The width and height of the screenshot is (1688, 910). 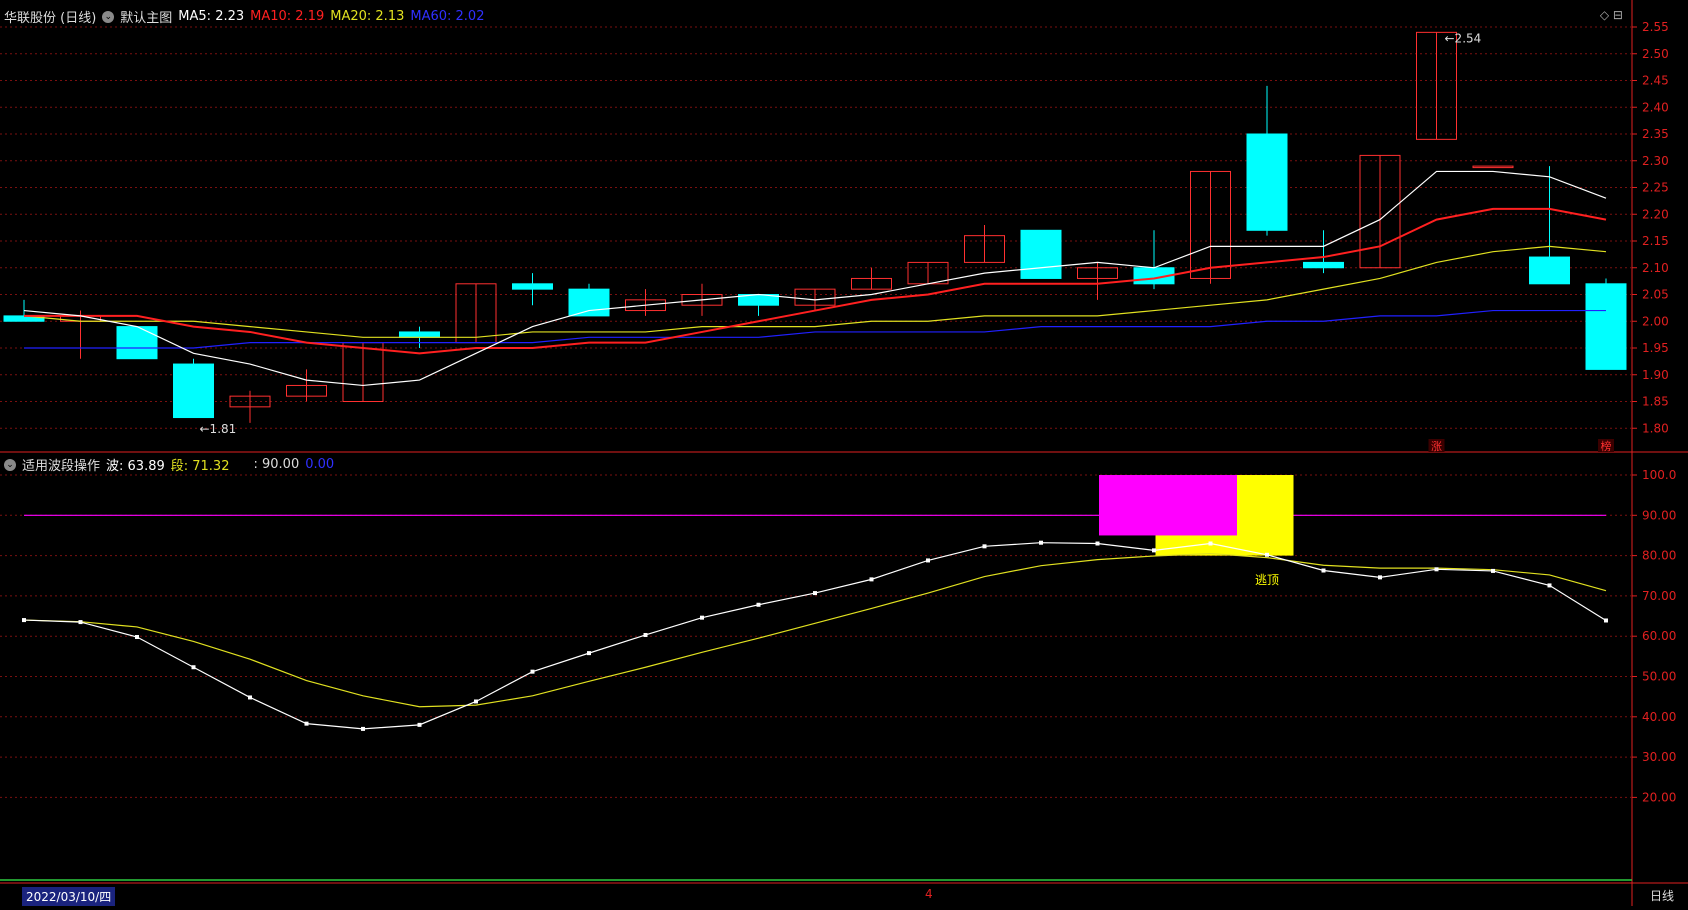 What do you see at coordinates (1655, 188) in the screenshot?
I see `price-axis-label: 2.25` at bounding box center [1655, 188].